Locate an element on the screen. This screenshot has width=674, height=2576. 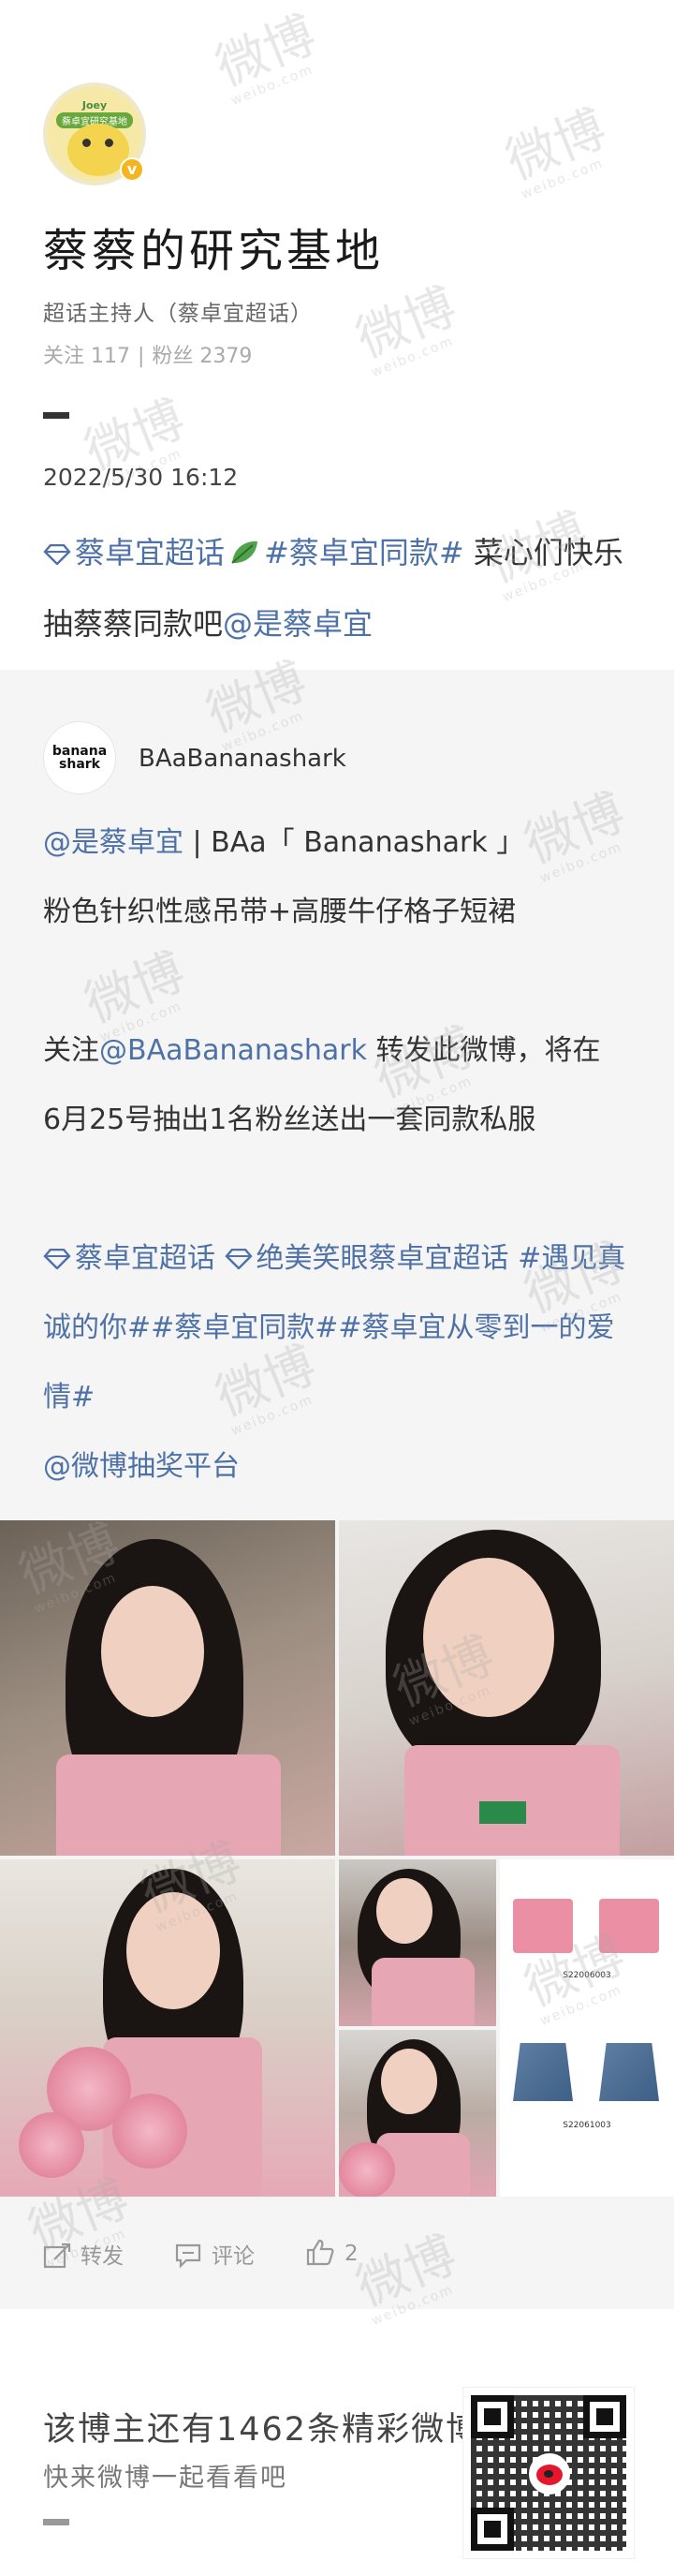
post-date: 2022/5/30 16:12 is located at coordinates (141, 477).